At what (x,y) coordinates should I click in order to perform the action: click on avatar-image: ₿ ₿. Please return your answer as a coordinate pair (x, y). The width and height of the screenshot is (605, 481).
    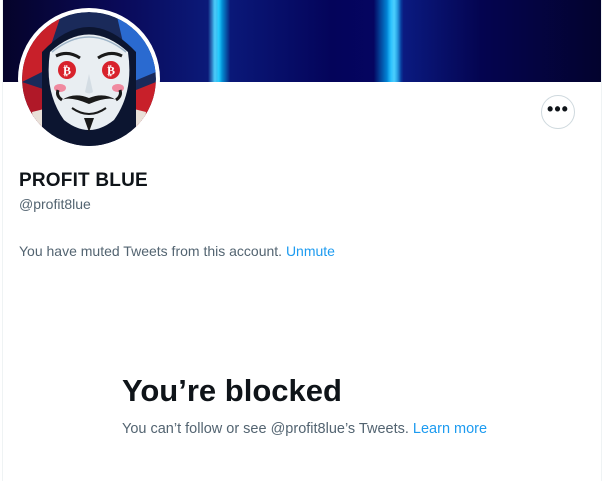
    Looking at the image, I should click on (89, 79).